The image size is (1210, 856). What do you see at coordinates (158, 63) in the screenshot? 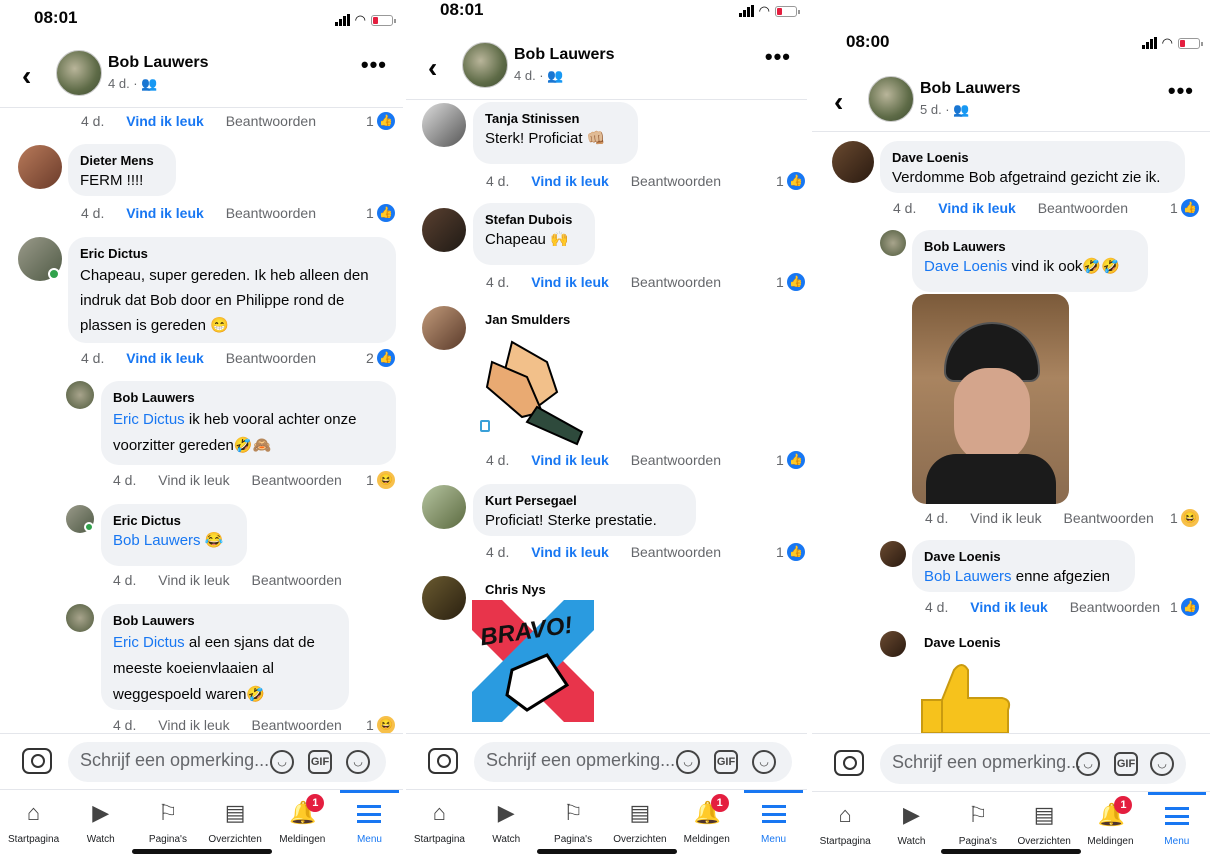
I see `author-name: Bob Lauwers` at bounding box center [158, 63].